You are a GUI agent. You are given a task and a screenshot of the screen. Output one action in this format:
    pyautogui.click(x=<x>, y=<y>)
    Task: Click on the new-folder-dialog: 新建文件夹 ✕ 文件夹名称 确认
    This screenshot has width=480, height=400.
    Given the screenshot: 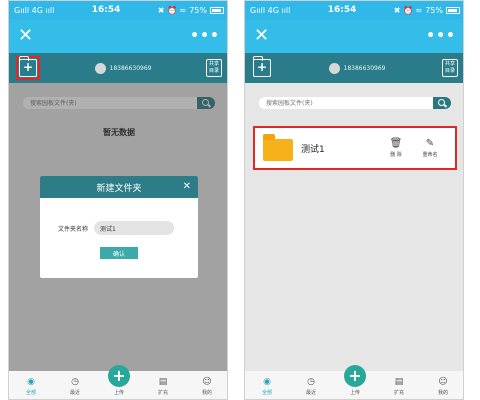 What is the action you would take?
    pyautogui.click(x=119, y=227)
    